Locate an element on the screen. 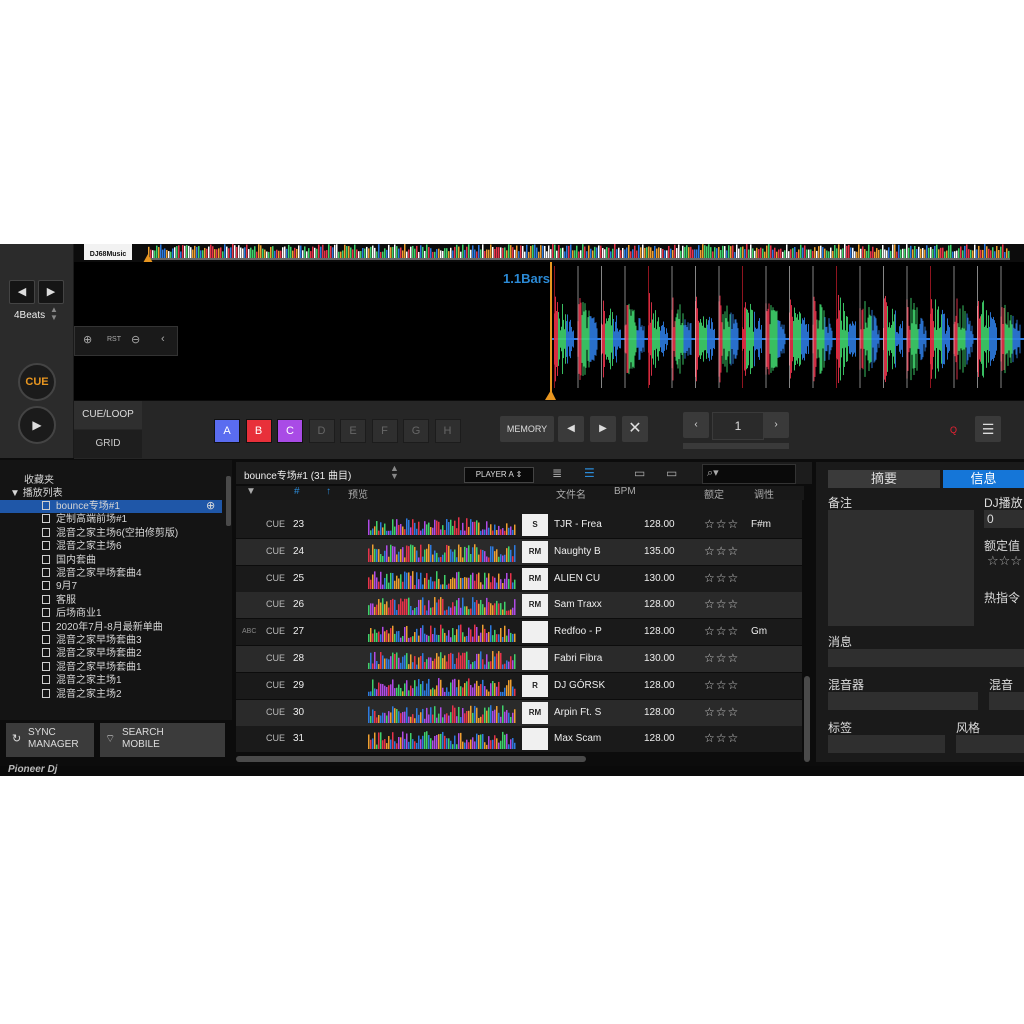 The image size is (1024, 1024). sidebar-item-playlist: 混音之家早场套曲4 is located at coordinates (71, 573).